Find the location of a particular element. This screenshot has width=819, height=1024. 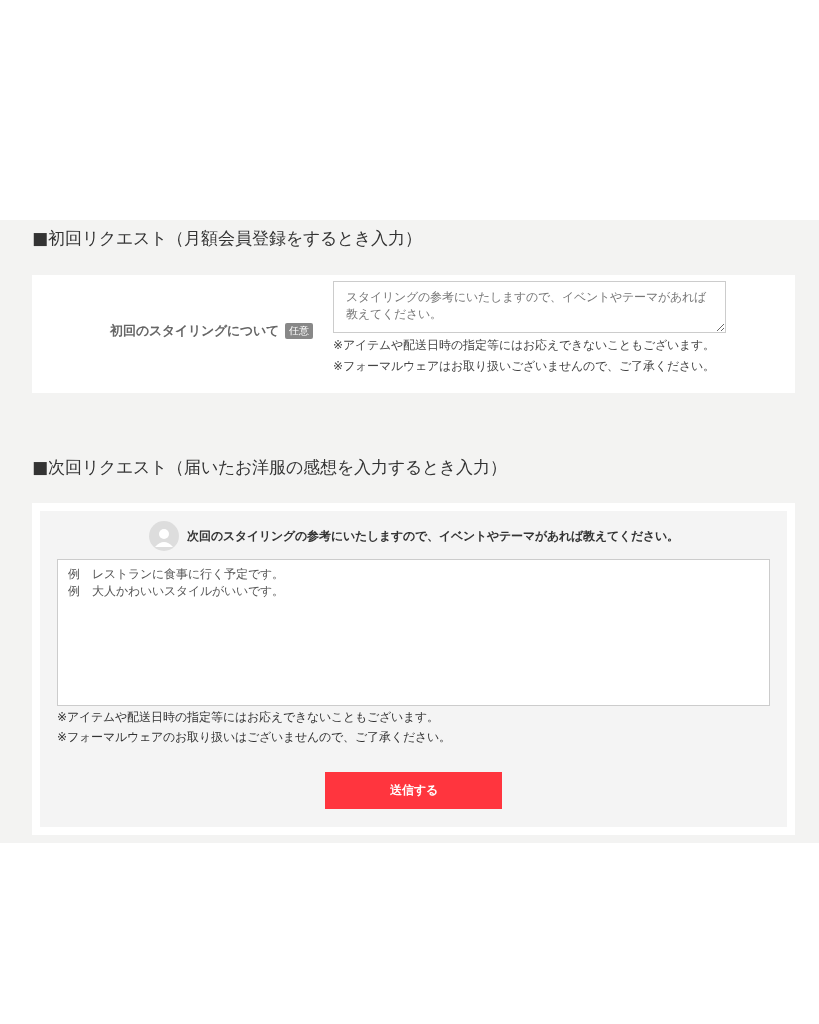

section-heading: ■次回リクエスト（届いたお洋服の感想を入力するとき入力） is located at coordinates (270, 467).